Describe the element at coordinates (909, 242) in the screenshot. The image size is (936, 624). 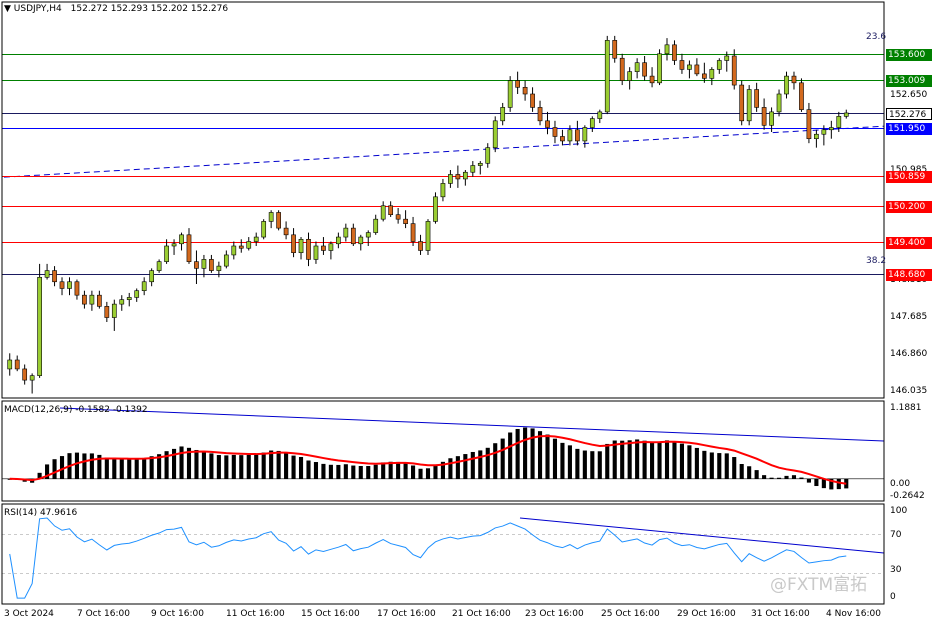
I see `level-price-tag: 149.400` at that location.